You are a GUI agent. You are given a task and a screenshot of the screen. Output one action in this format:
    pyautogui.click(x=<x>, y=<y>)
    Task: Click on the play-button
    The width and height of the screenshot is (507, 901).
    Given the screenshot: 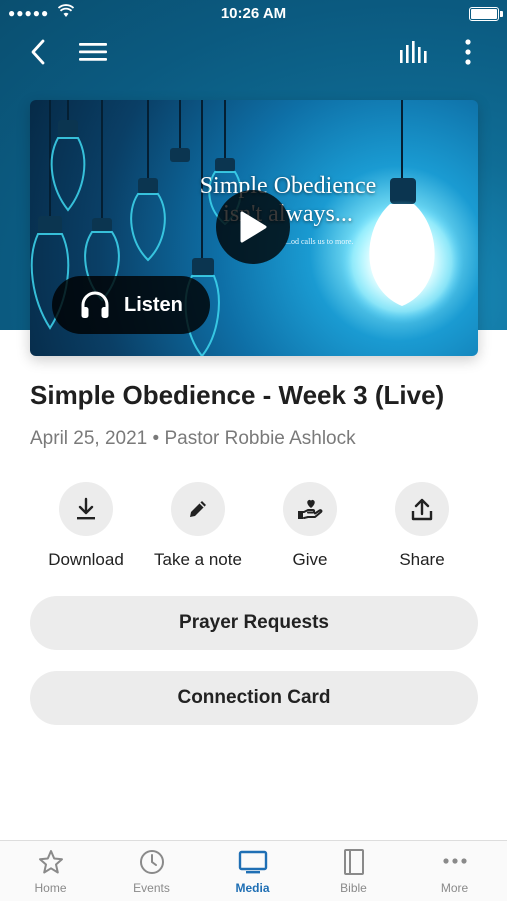 What is the action you would take?
    pyautogui.click(x=253, y=227)
    